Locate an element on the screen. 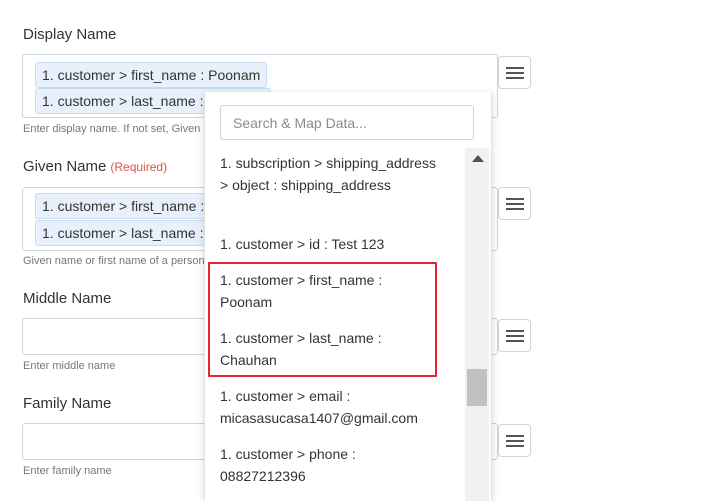 This screenshot has width=726, height=501. middle-name-label: Middle Name is located at coordinates (67, 298).